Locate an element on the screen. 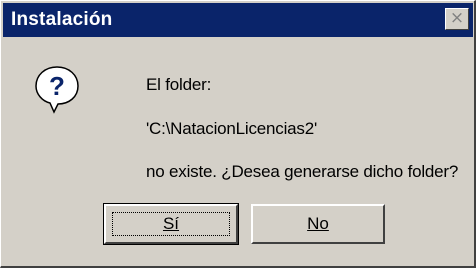  message-line-1: El folder: is located at coordinates (179, 84).